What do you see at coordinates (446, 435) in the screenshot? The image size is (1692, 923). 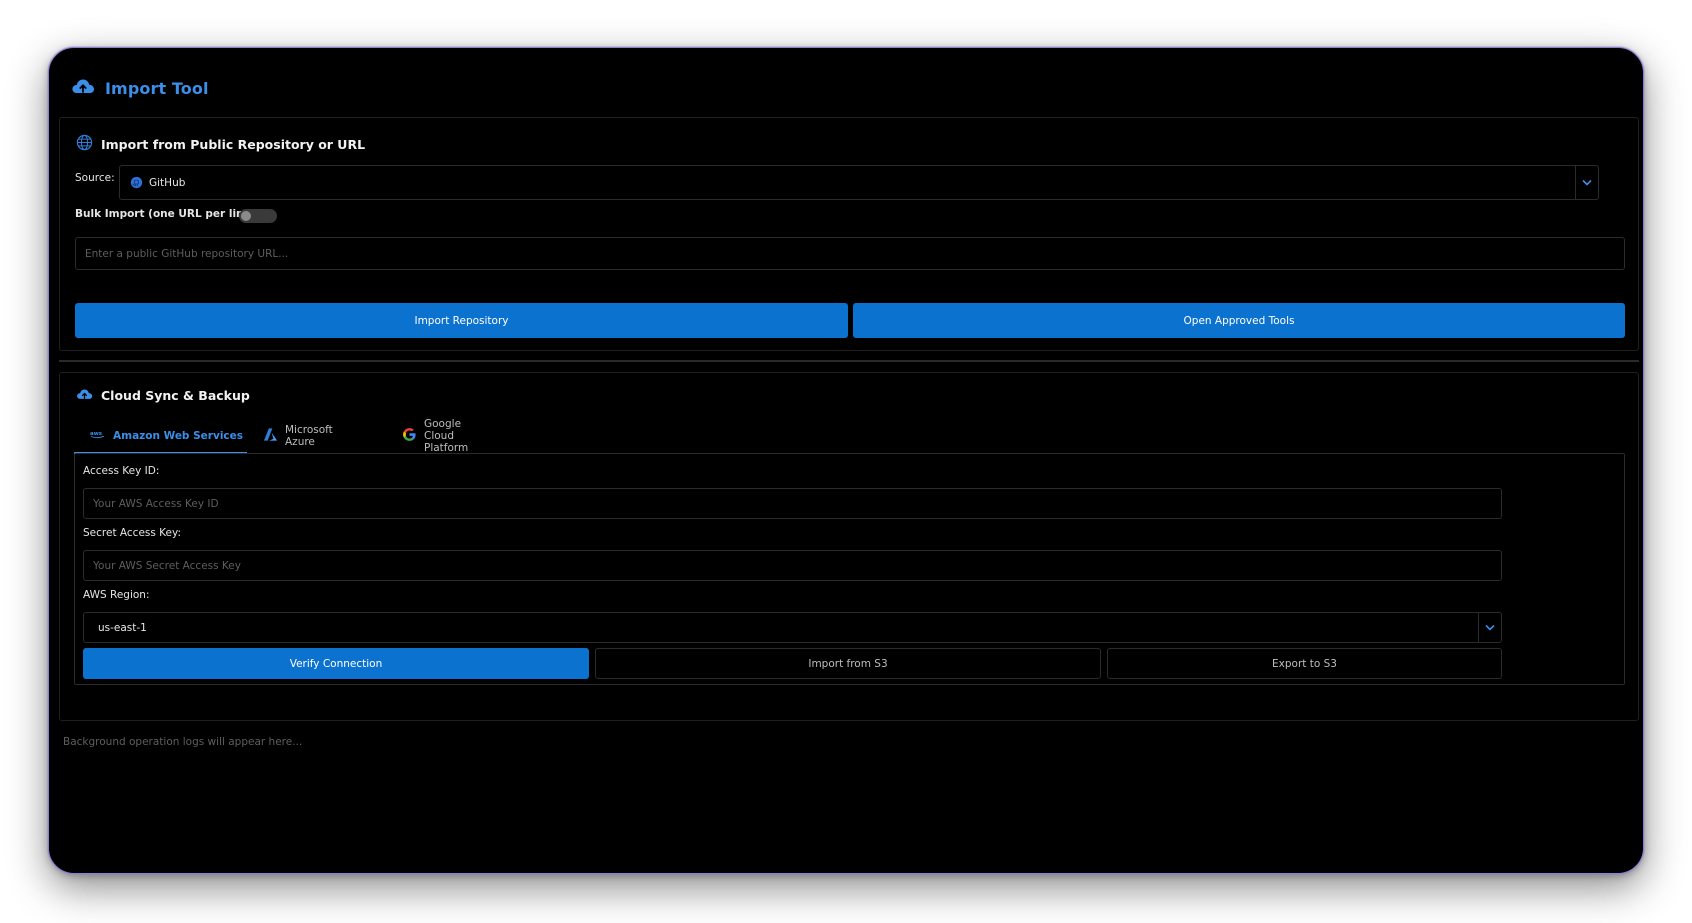 I see `tab-gcp-label: Google Cloud Platform` at bounding box center [446, 435].